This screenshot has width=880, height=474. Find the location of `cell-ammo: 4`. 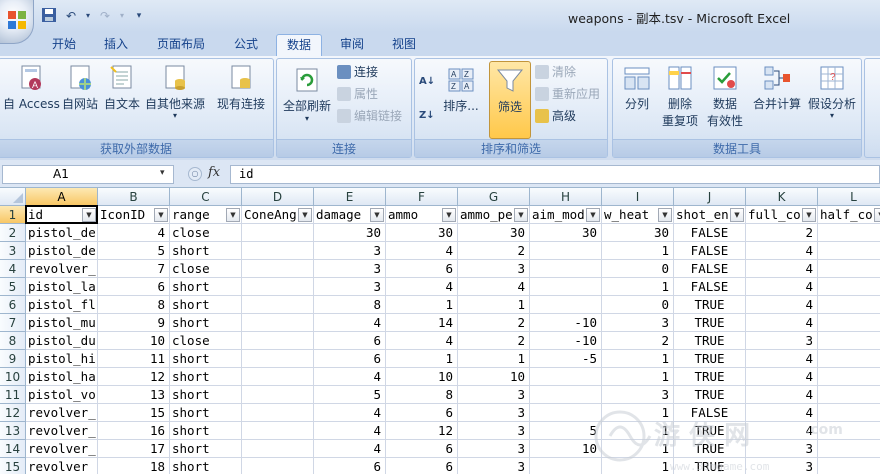

cell-ammo: 4 is located at coordinates (422, 251).